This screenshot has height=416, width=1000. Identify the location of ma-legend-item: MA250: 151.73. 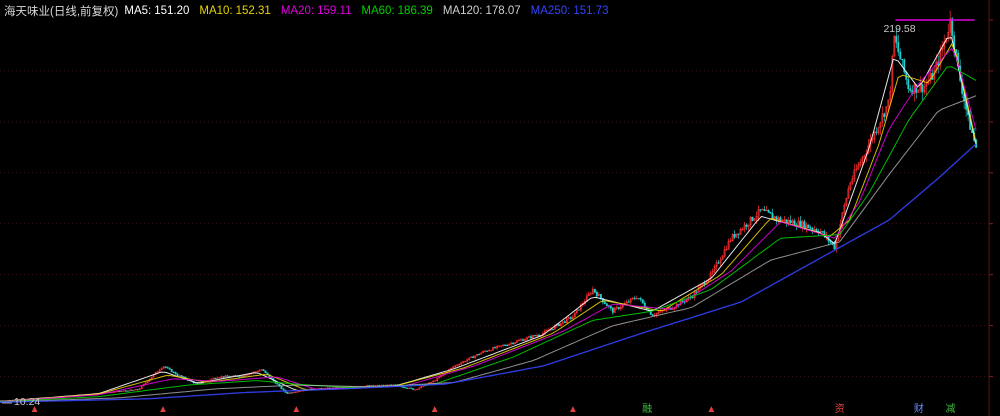
(570, 11).